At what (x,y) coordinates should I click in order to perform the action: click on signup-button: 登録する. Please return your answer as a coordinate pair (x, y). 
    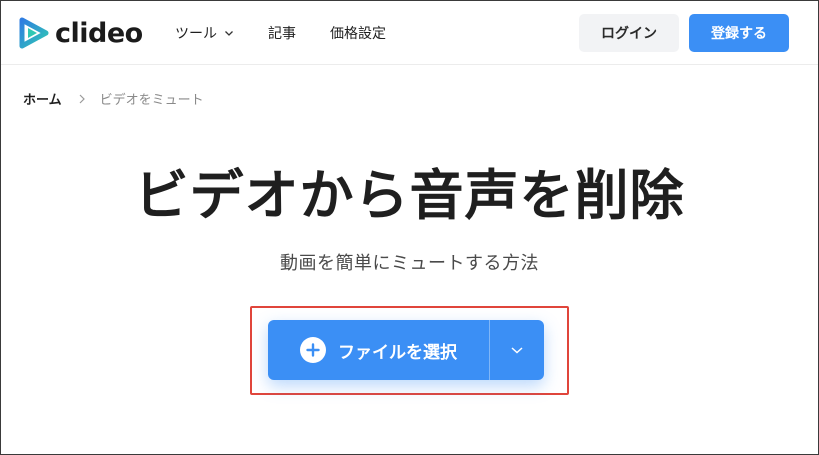
    Looking at the image, I should click on (739, 33).